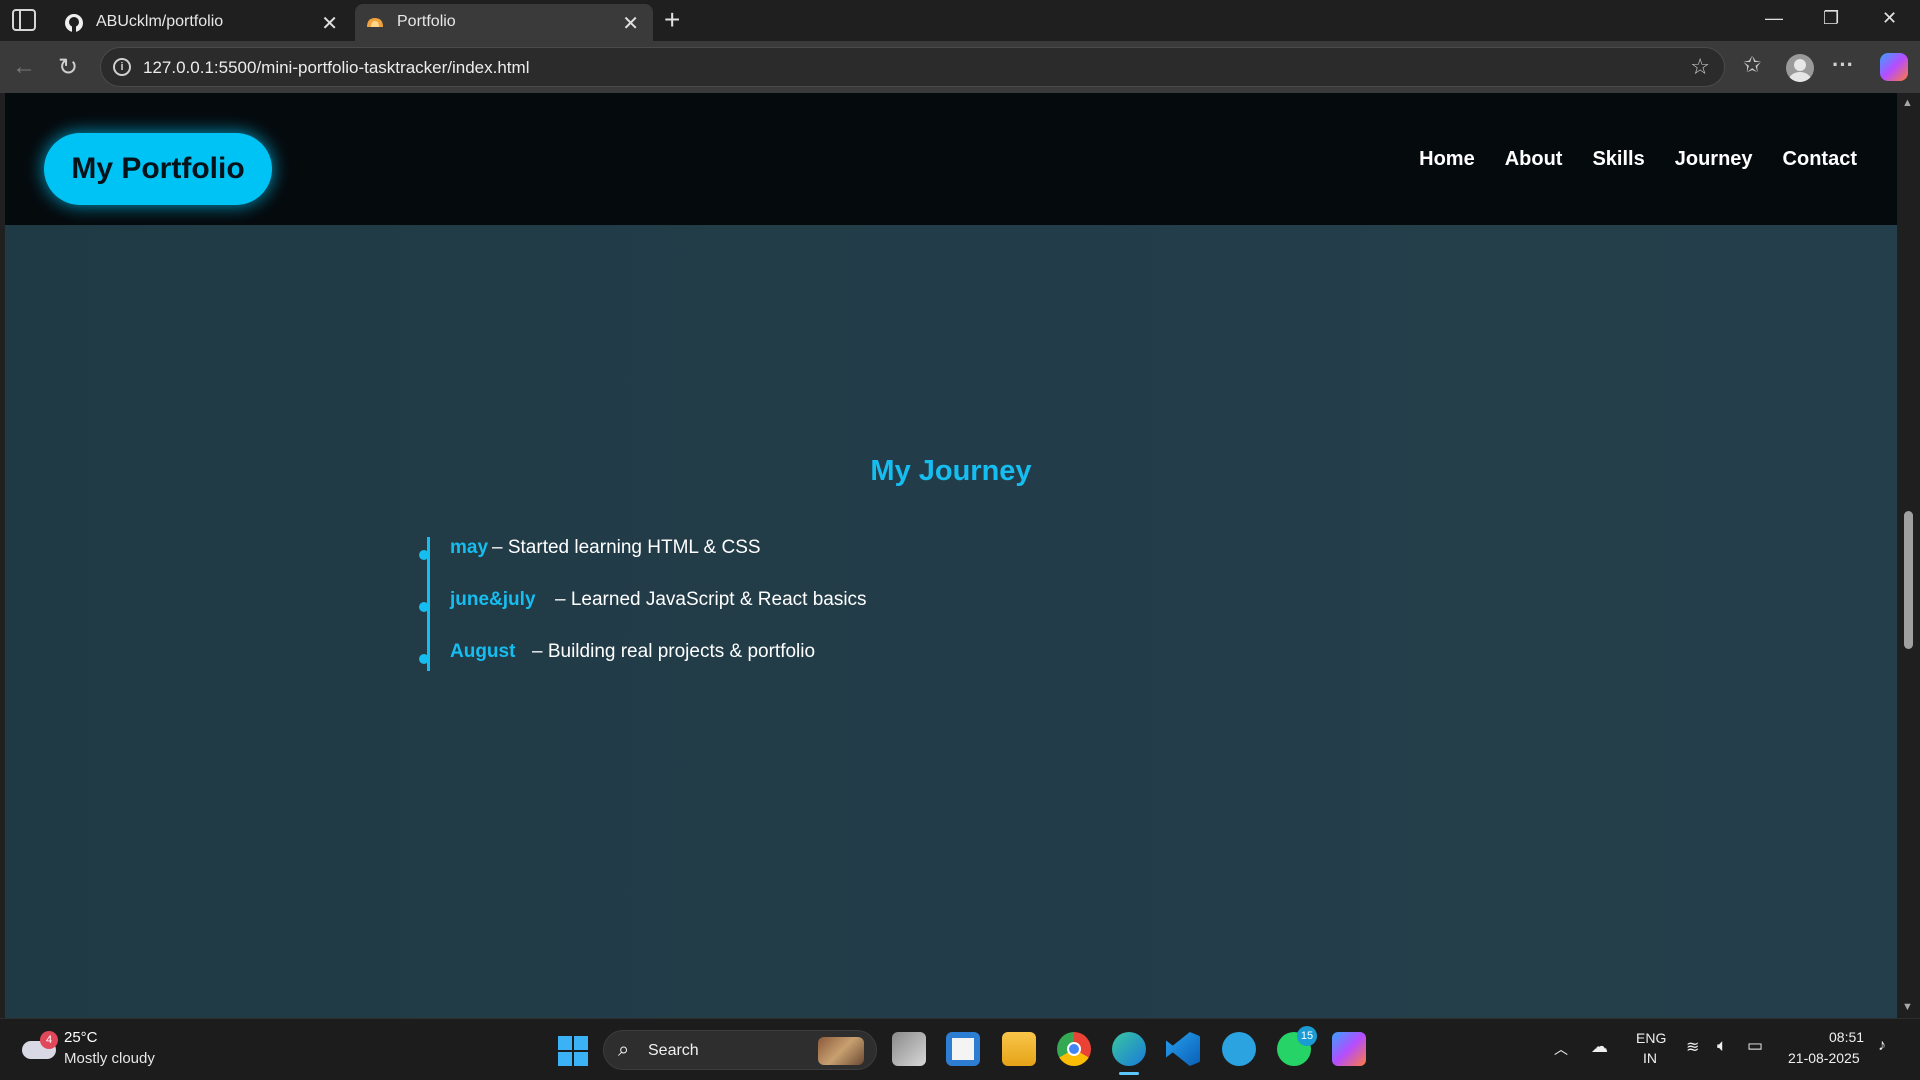  Describe the element at coordinates (624, 1050) in the screenshot. I see `search-icon: ⌕` at that location.